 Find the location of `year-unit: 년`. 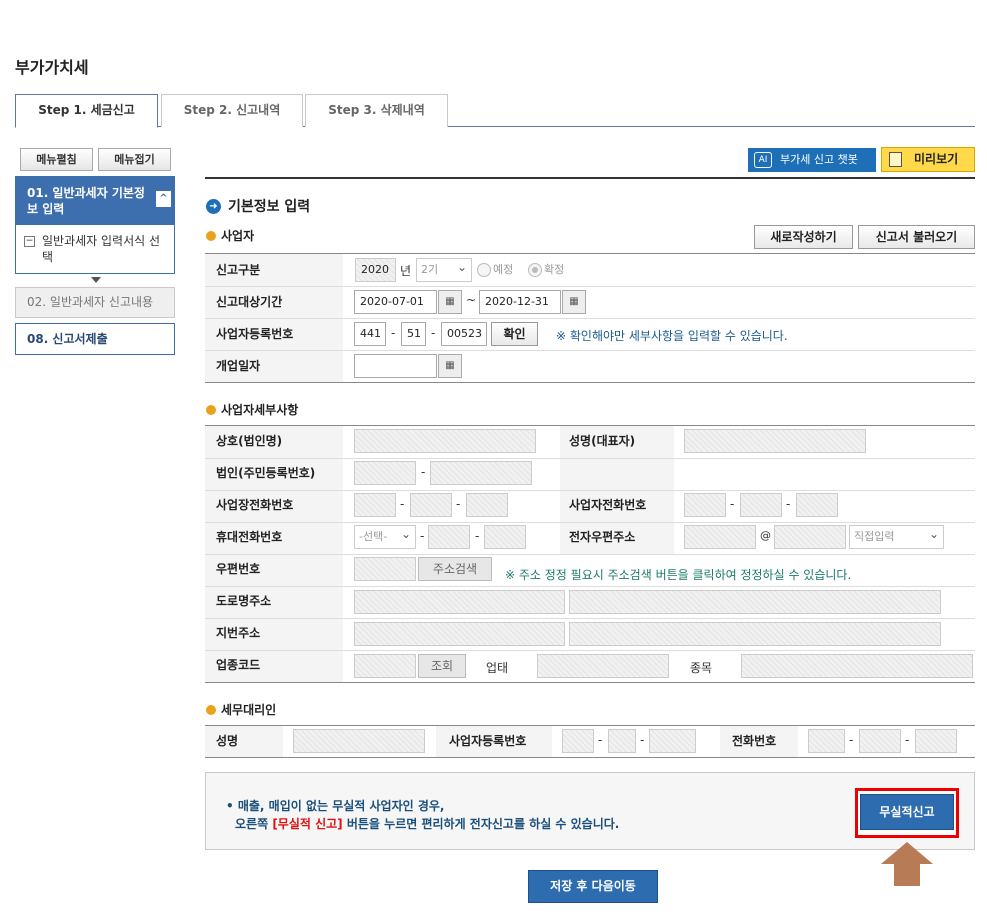

year-unit: 년 is located at coordinates (406, 271).